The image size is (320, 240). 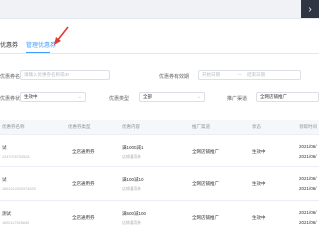 I want to click on end-date-placeholder: 结束日期, so click(x=256, y=74).